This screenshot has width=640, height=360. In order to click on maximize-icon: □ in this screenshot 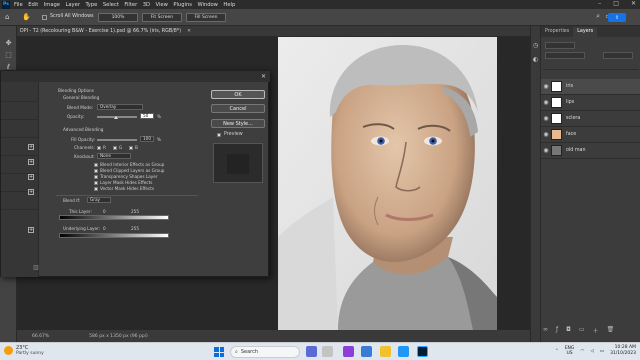, I will do `click(616, 3)`.